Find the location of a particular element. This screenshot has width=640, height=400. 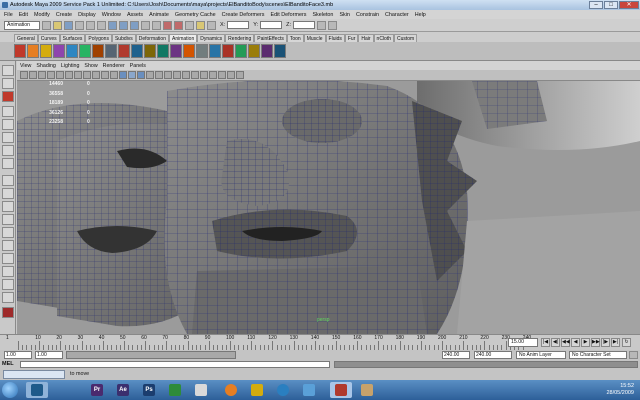

wireframe-on-shaded-icon is located at coordinates (141, 75).